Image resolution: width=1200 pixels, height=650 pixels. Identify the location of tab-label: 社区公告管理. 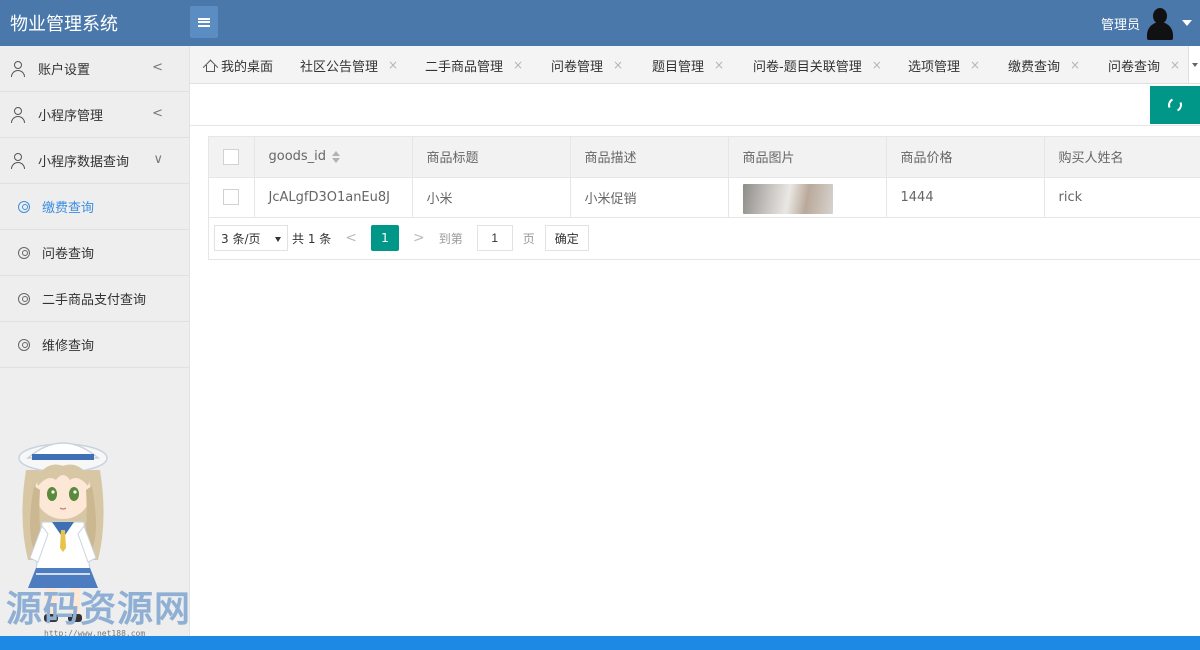
(339, 67).